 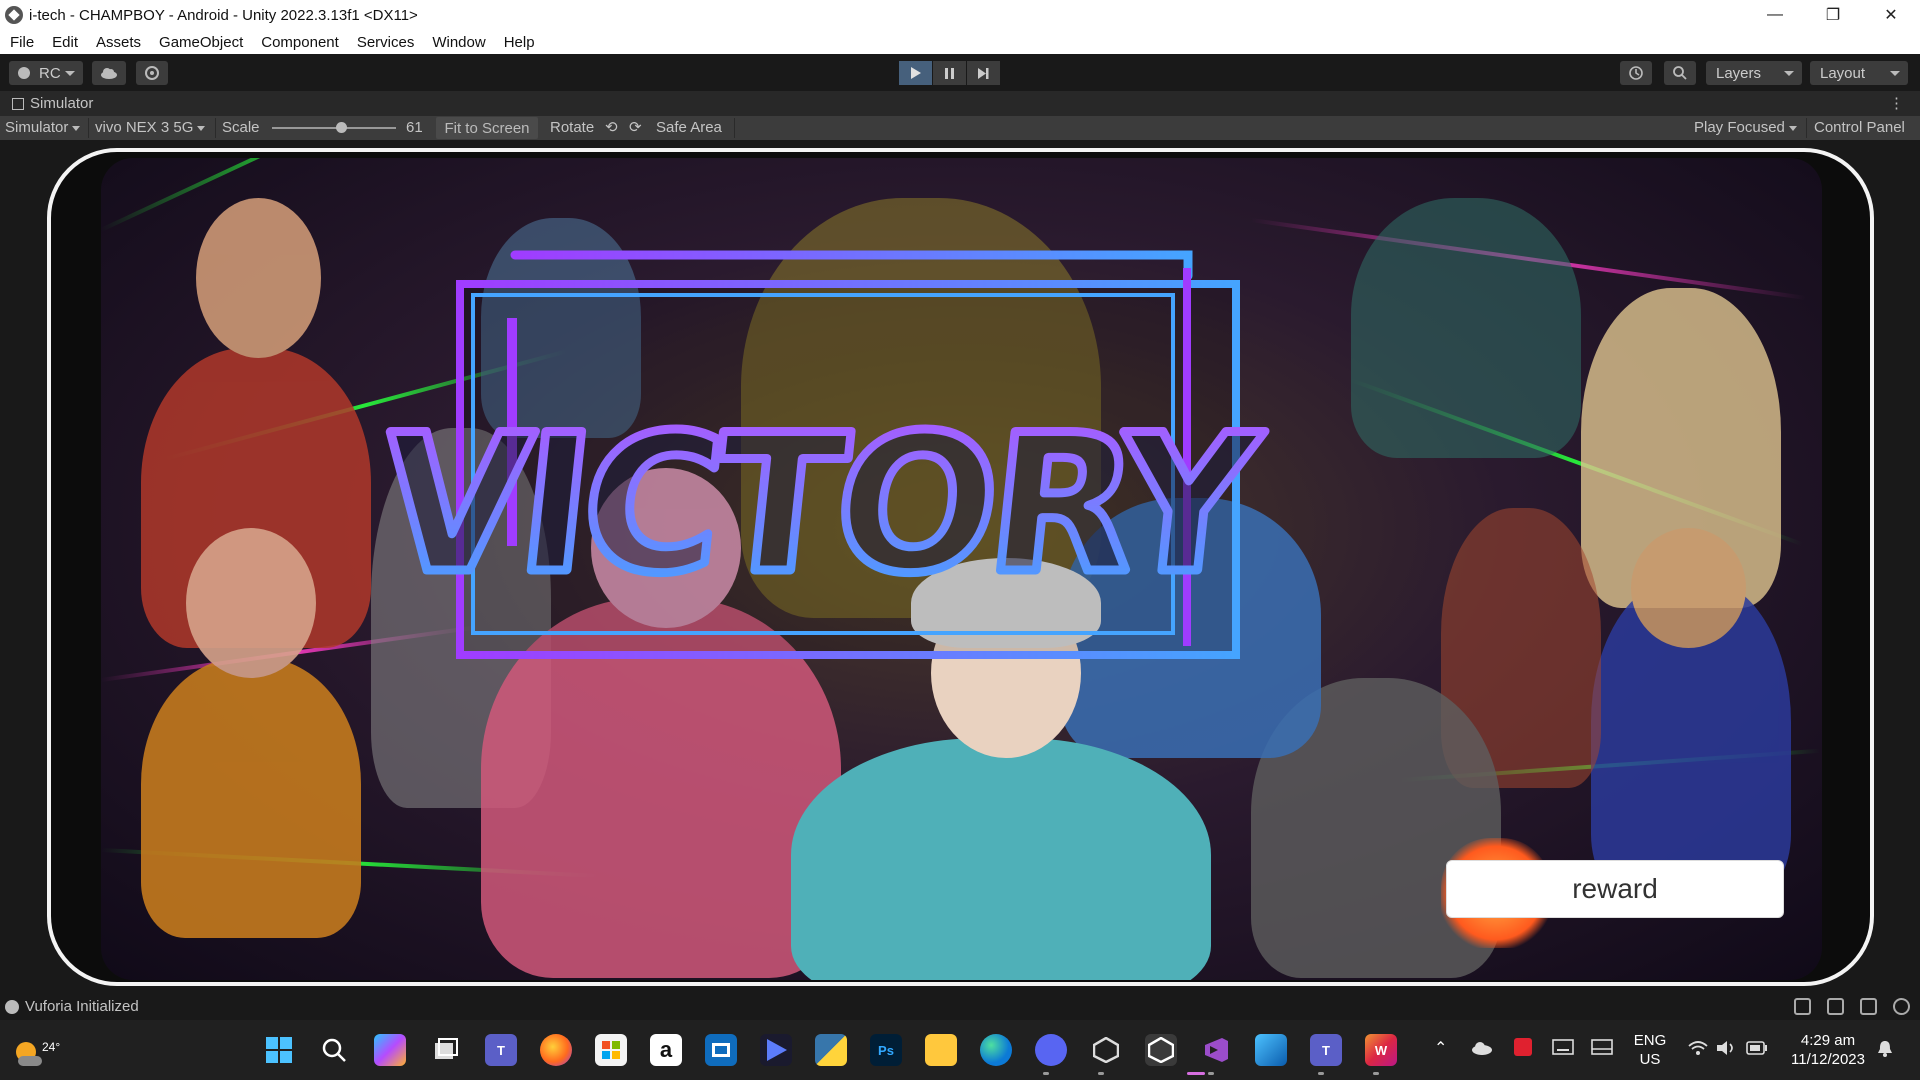 What do you see at coordinates (1381, 1050) in the screenshot?
I see `instagram-icon: W` at bounding box center [1381, 1050].